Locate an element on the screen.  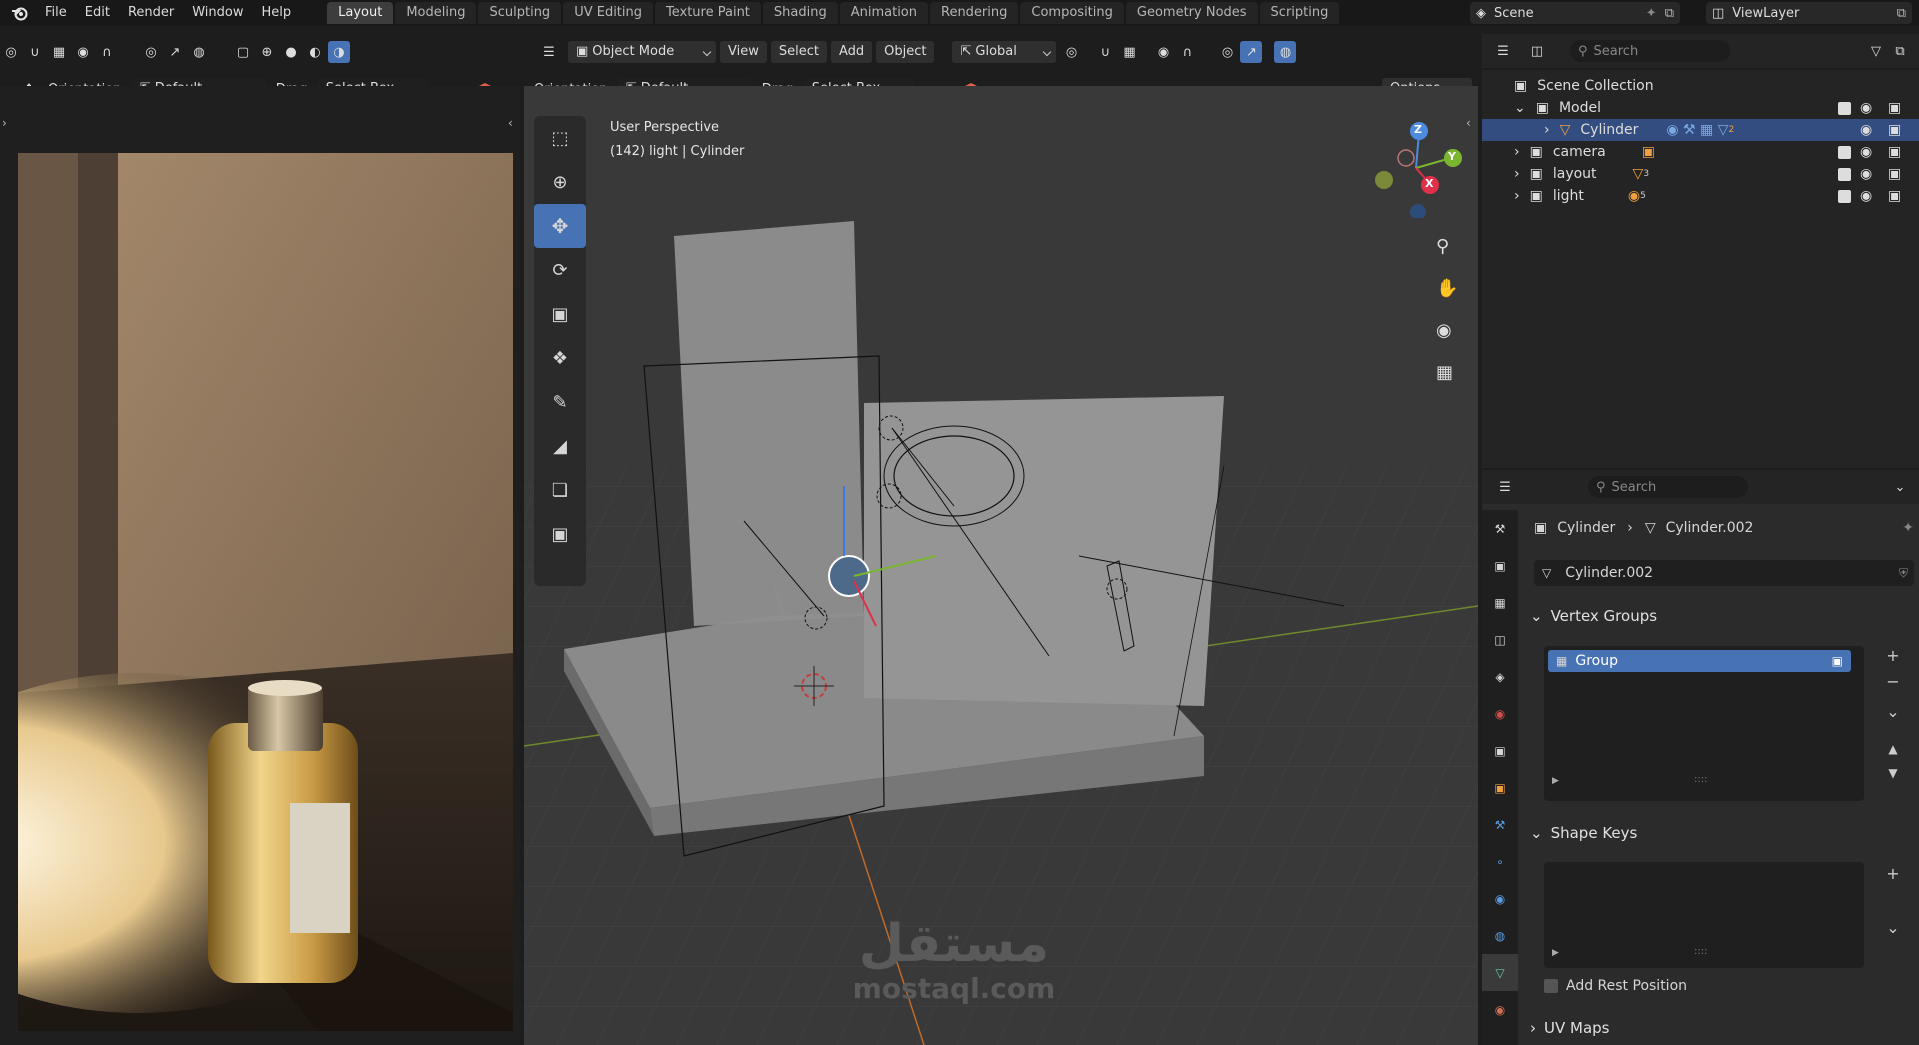
transform-orientation-dropdown: ⇱ Global is located at coordinates (1004, 52).